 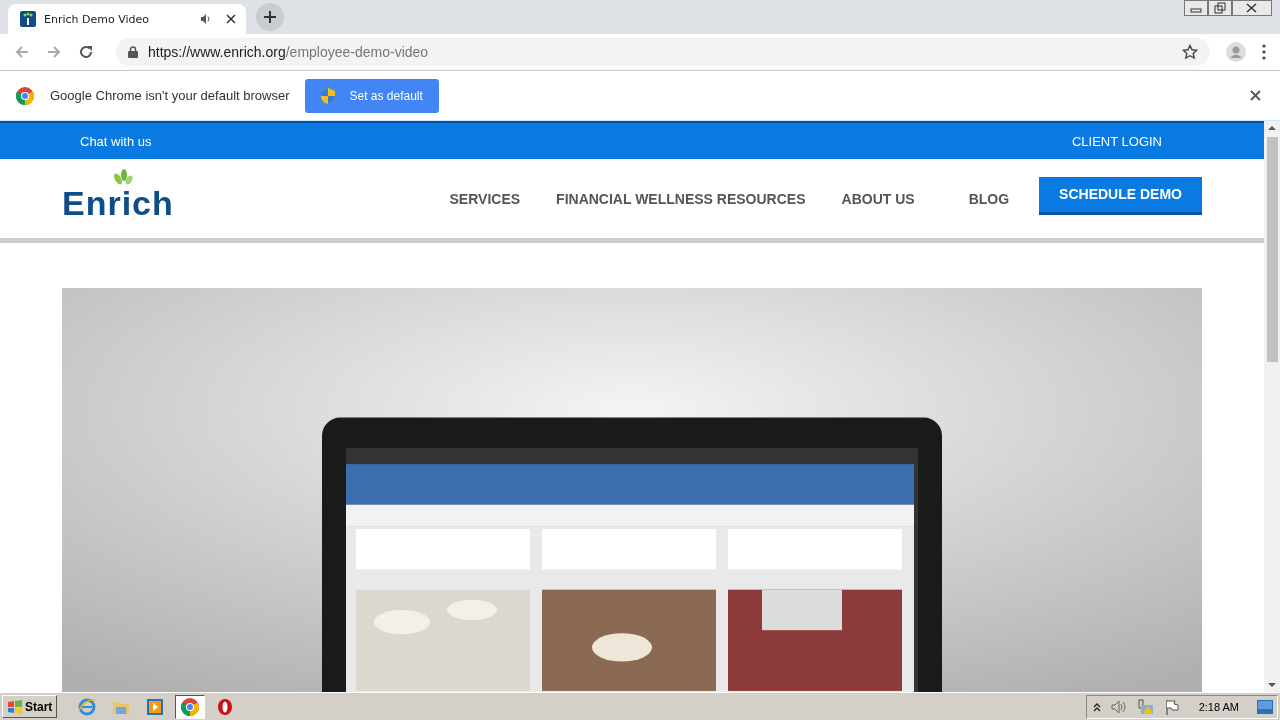 What do you see at coordinates (485, 198) in the screenshot?
I see `nav-link: SERVICES` at bounding box center [485, 198].